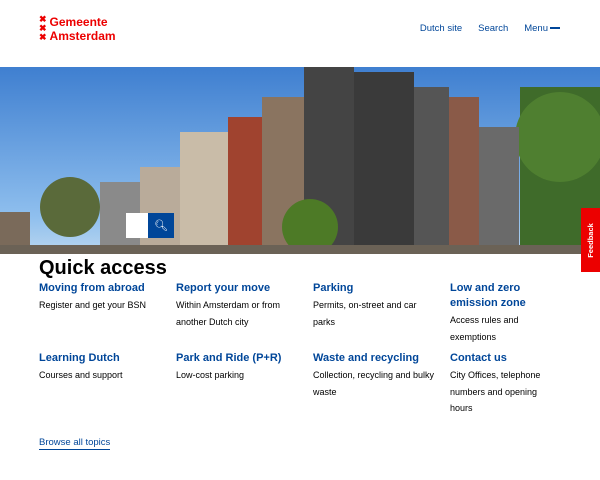 This screenshot has width=600, height=480. Describe the element at coordinates (244, 288) in the screenshot. I see `quick-link-title: Report your move` at that location.